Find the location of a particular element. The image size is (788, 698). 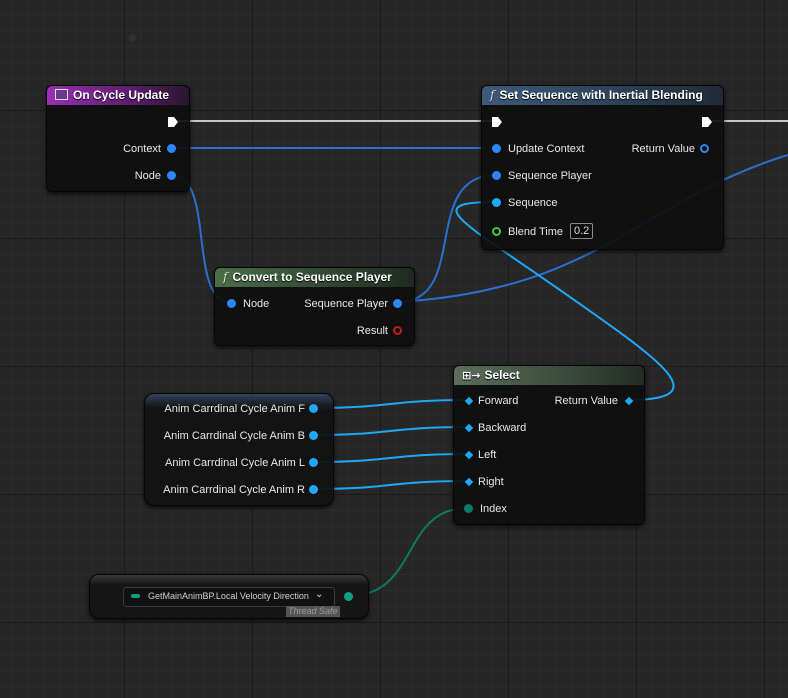

anim-l-wire is located at coordinates (390, 458).